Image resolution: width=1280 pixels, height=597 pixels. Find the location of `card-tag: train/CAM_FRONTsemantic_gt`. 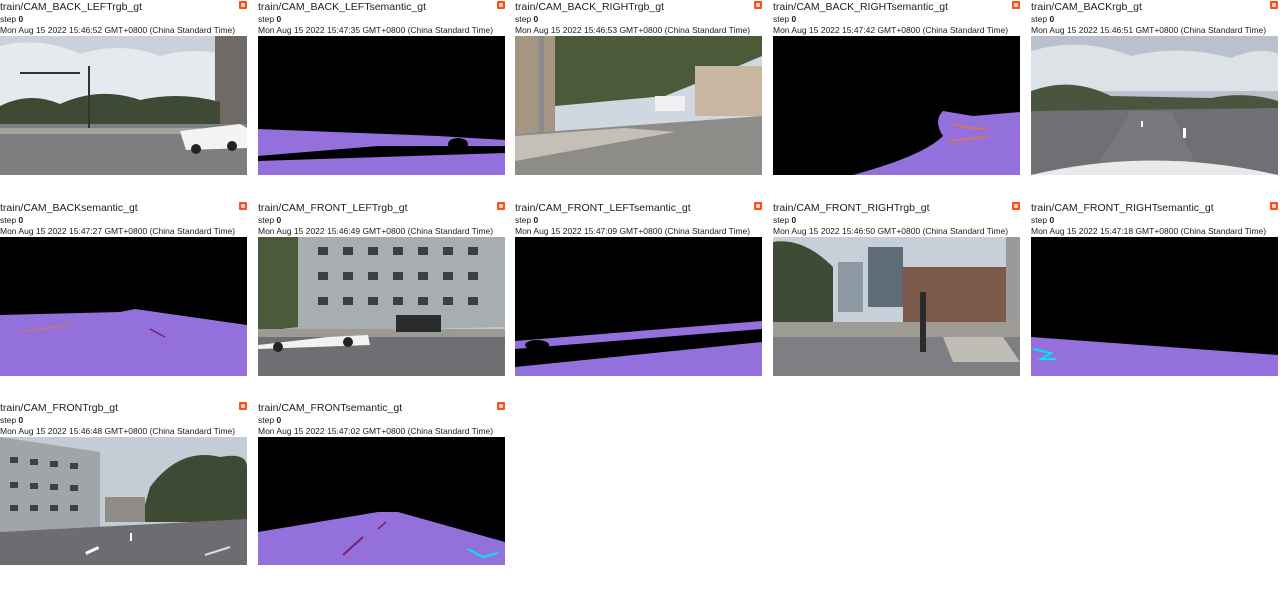

card-tag: train/CAM_FRONTsemantic_gt is located at coordinates (330, 408).